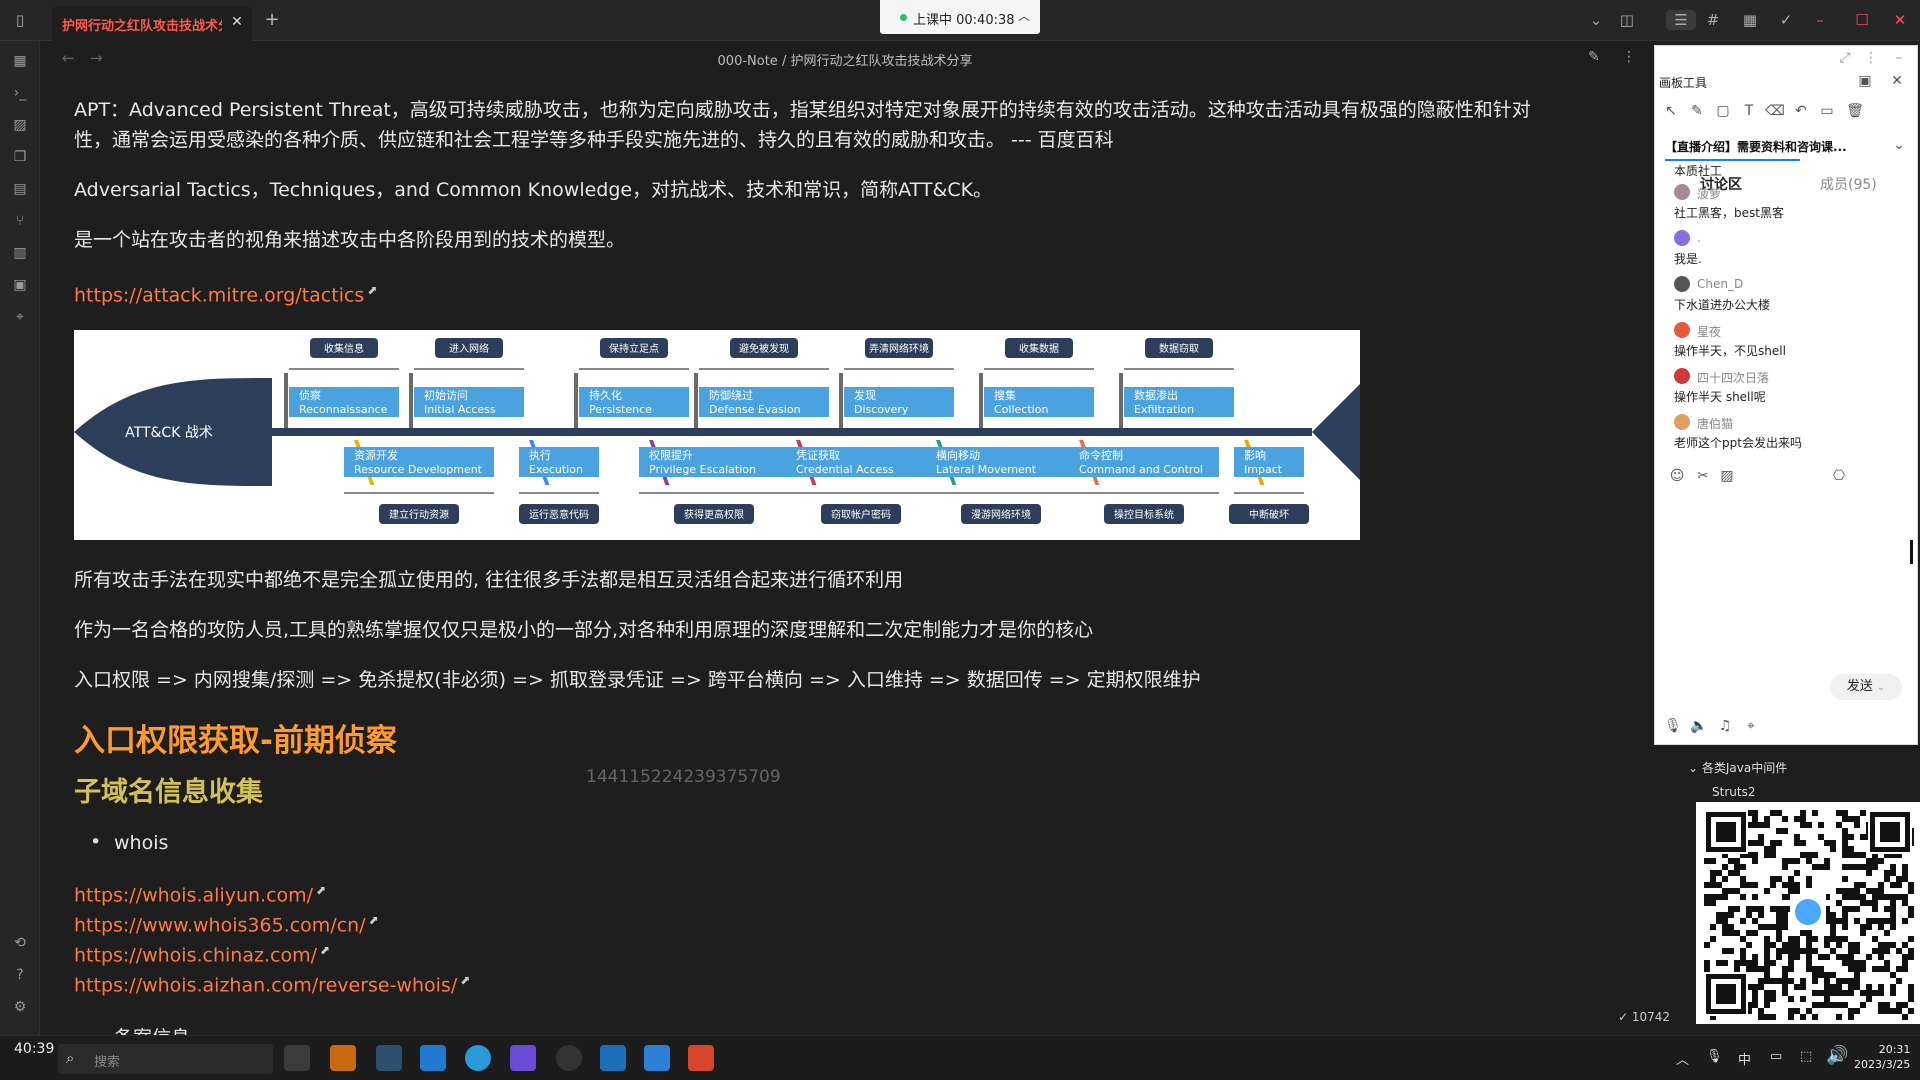  Describe the element at coordinates (960, 17) in the screenshot. I see `live-class-indicator: 上课中 00:40:38 ︿` at that location.